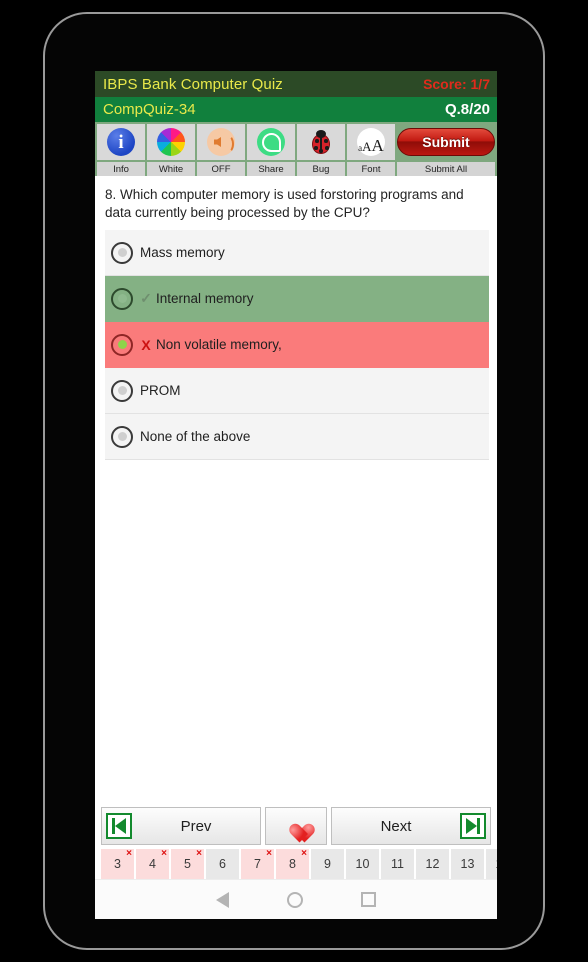 The height and width of the screenshot is (962, 588). Describe the element at coordinates (456, 84) in the screenshot. I see `score-label: Score: 1/7` at that location.